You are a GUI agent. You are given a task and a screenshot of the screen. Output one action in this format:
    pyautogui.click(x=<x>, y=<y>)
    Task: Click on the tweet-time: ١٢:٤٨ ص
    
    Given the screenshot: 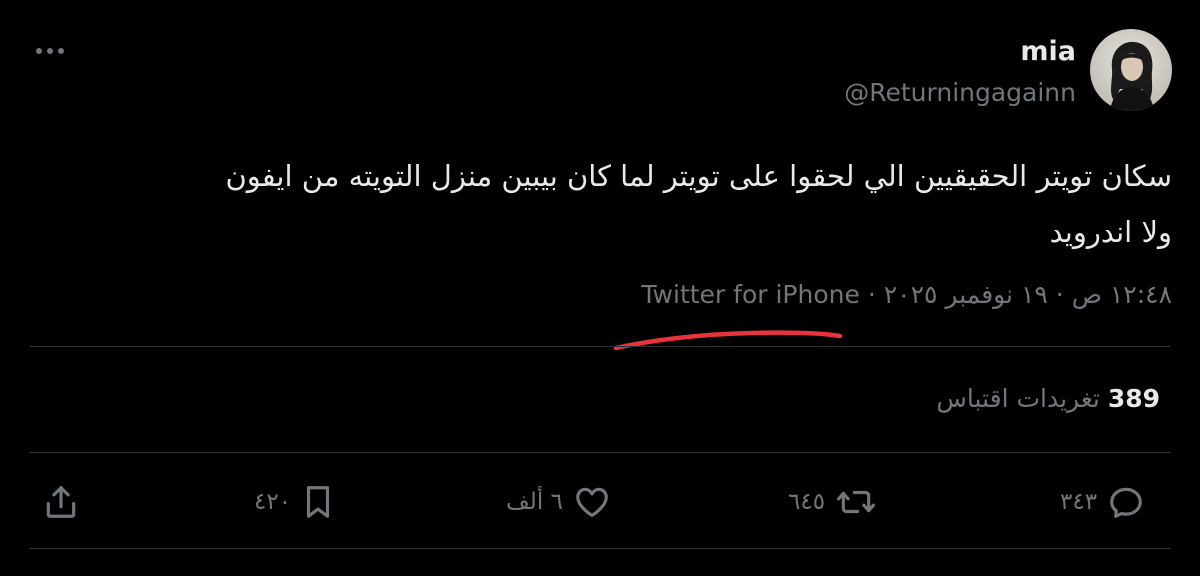 What is the action you would take?
    pyautogui.click(x=1122, y=294)
    